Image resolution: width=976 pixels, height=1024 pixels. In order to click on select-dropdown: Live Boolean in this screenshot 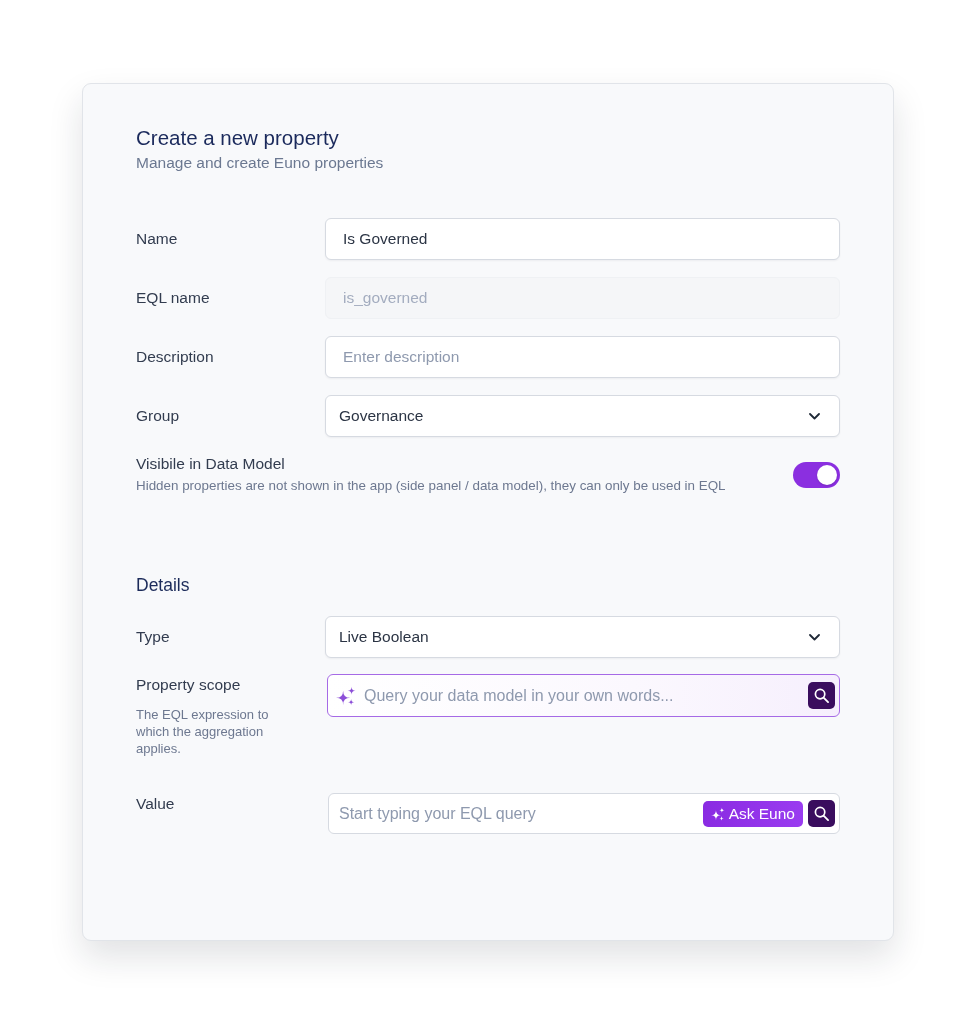, I will do `click(582, 637)`.